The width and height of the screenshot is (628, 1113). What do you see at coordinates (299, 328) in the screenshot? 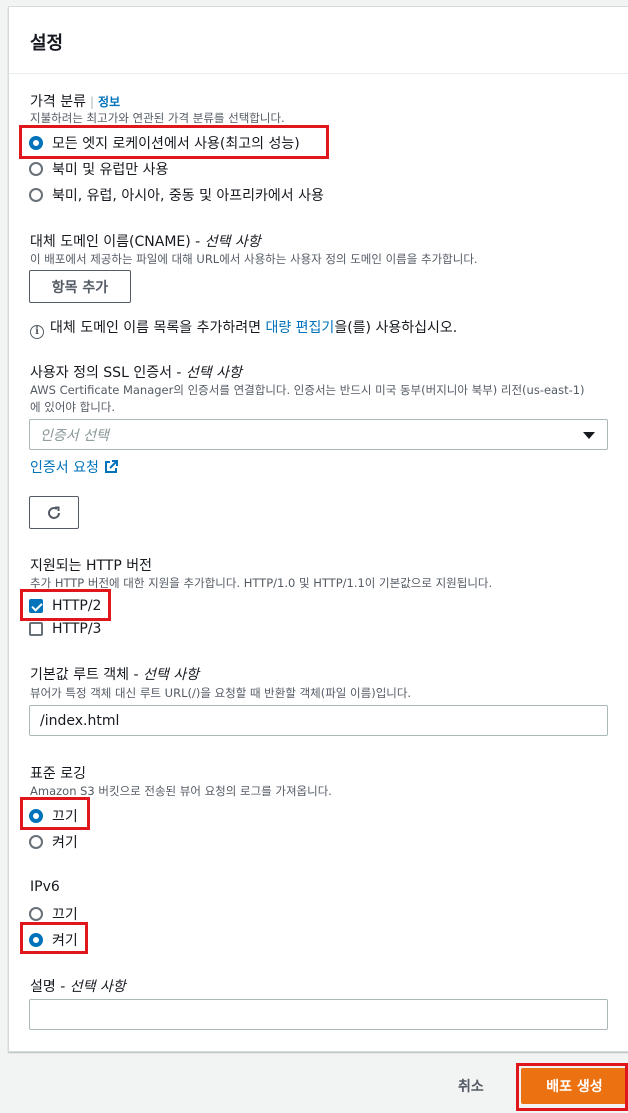
I see `bulk-editor-link: 대량 편집기` at bounding box center [299, 328].